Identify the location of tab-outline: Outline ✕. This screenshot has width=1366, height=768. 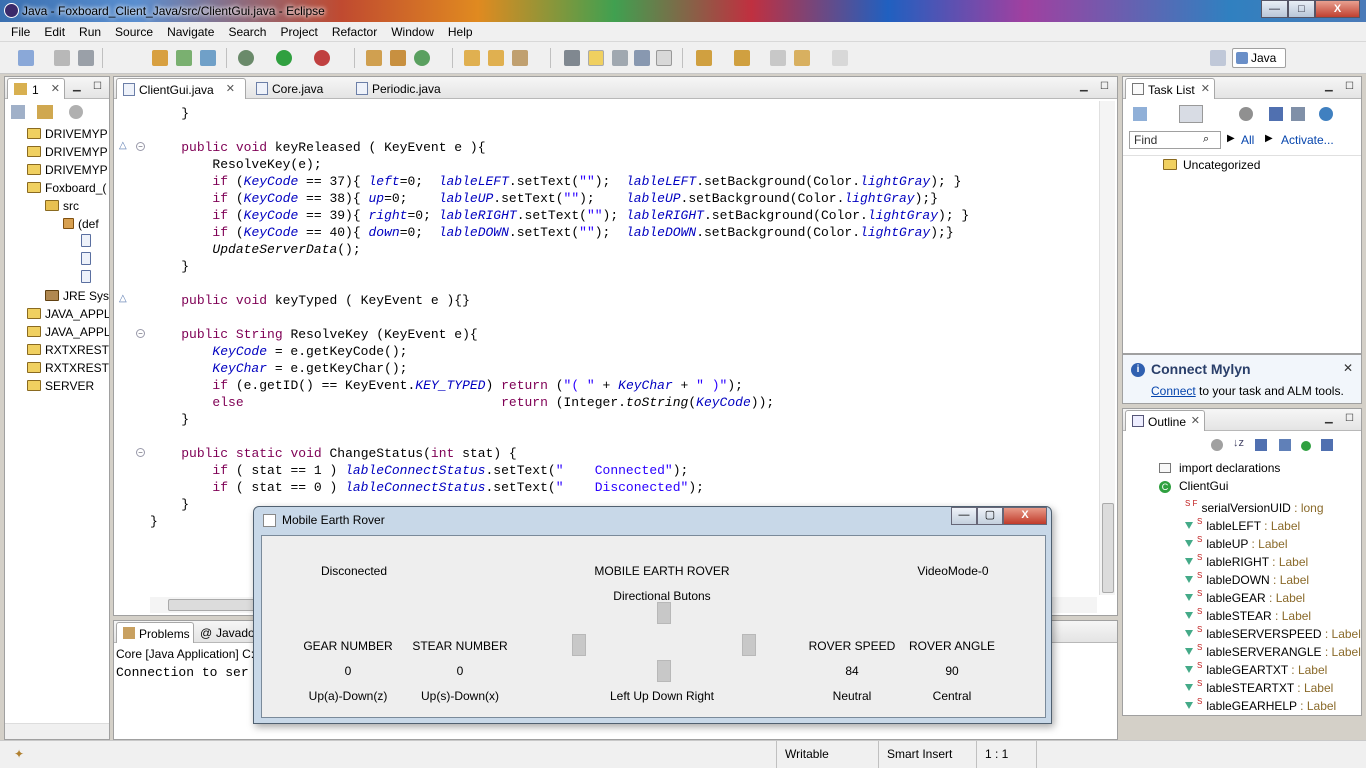
(1165, 420).